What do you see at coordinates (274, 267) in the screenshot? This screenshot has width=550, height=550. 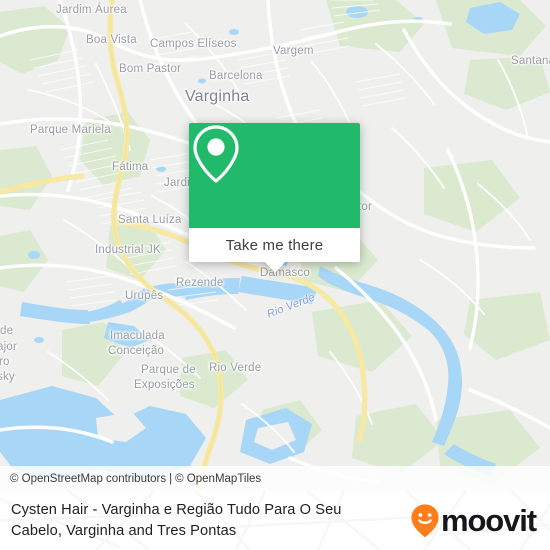 I see `popup-tail` at bounding box center [274, 267].